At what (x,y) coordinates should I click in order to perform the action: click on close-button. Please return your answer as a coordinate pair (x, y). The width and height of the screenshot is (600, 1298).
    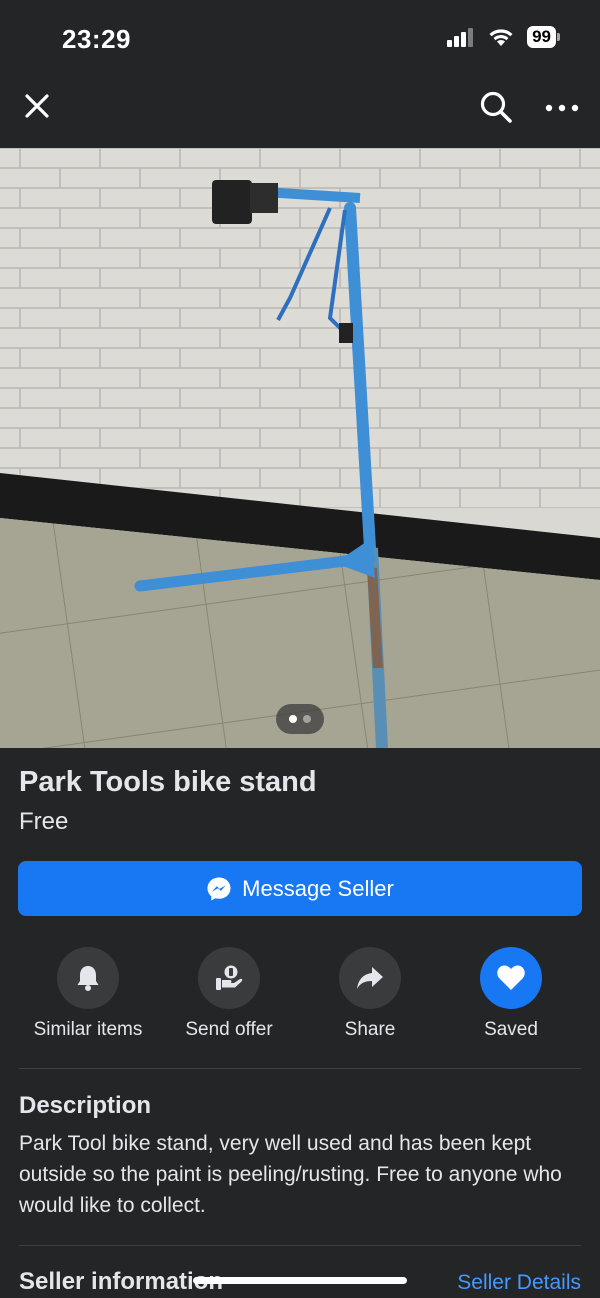
    Looking at the image, I should click on (37, 106).